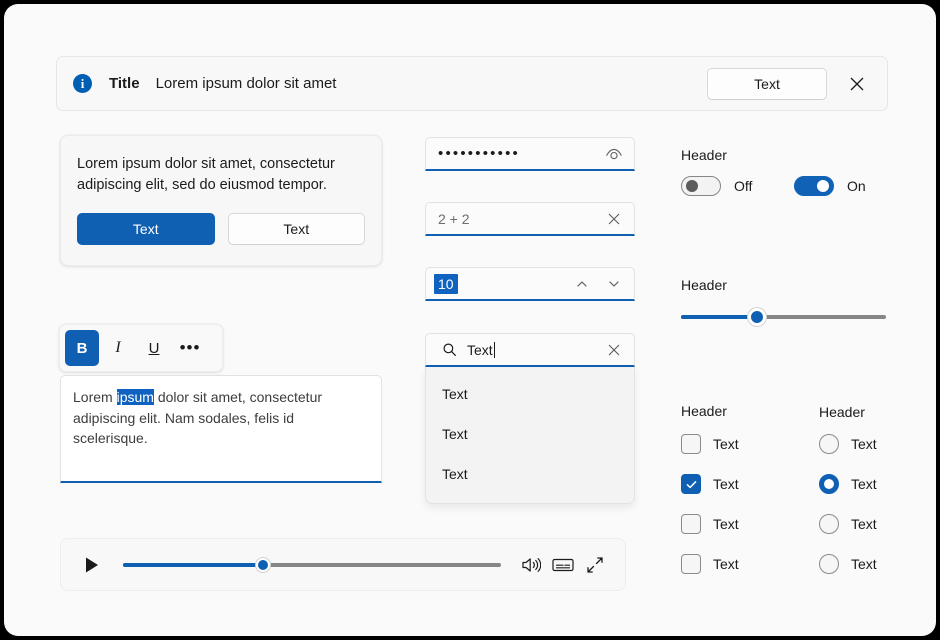 This screenshot has height=640, width=940. What do you see at coordinates (221, 229) in the screenshot?
I see `dialog-button-row: Text Text` at bounding box center [221, 229].